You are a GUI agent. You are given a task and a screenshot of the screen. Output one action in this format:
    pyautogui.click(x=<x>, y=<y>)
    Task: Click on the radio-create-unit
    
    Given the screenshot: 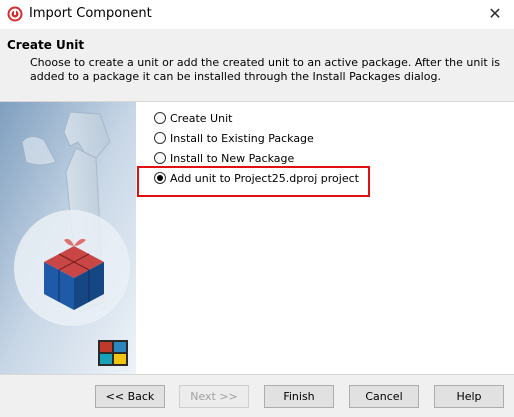 What is the action you would take?
    pyautogui.click(x=160, y=118)
    